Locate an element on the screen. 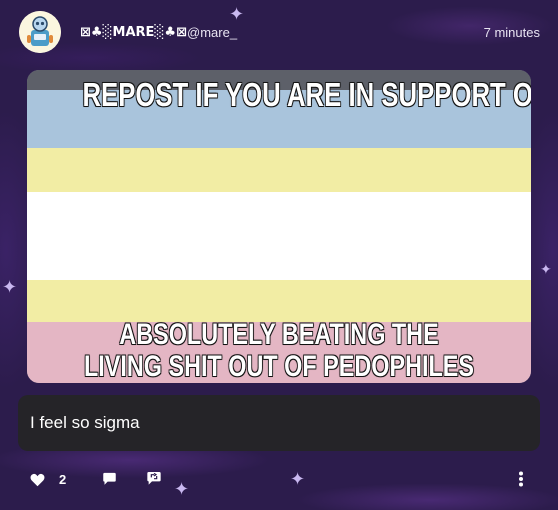  meme-bottom-text-line1: ABSOLUTELY BEATING THE is located at coordinates (279, 334).